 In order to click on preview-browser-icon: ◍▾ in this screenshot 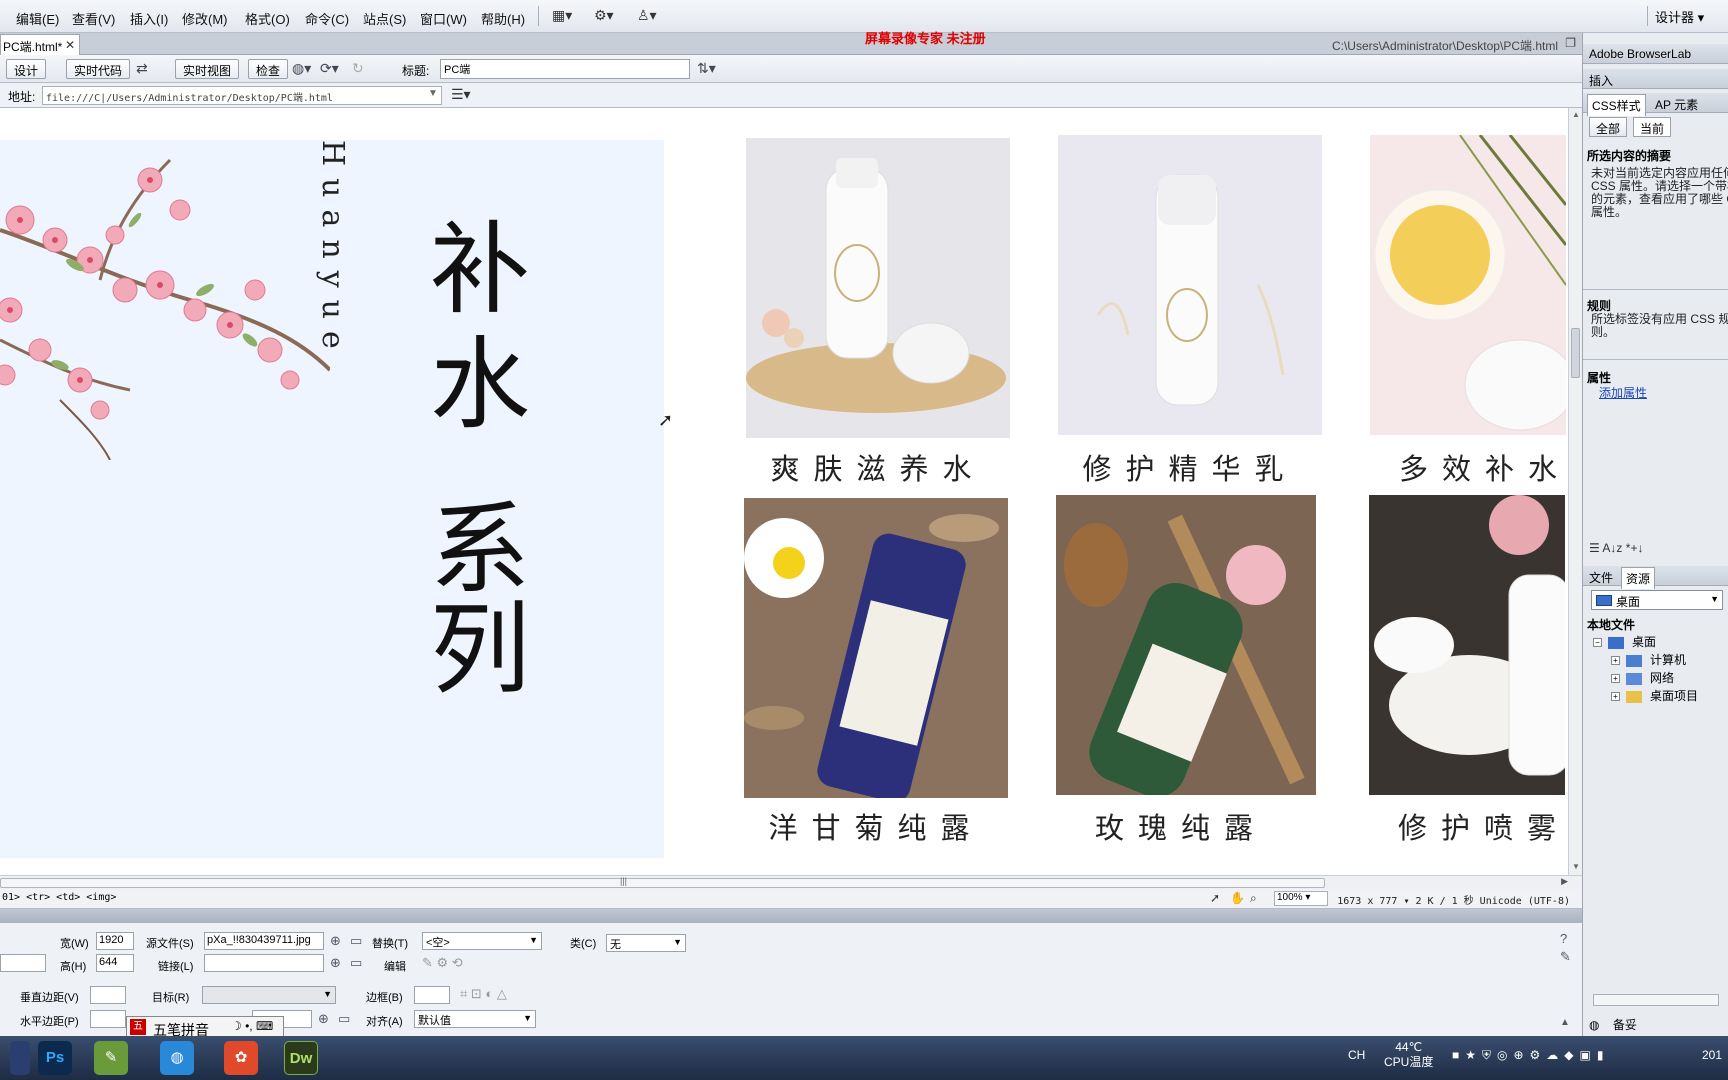, I will do `click(301, 68)`.